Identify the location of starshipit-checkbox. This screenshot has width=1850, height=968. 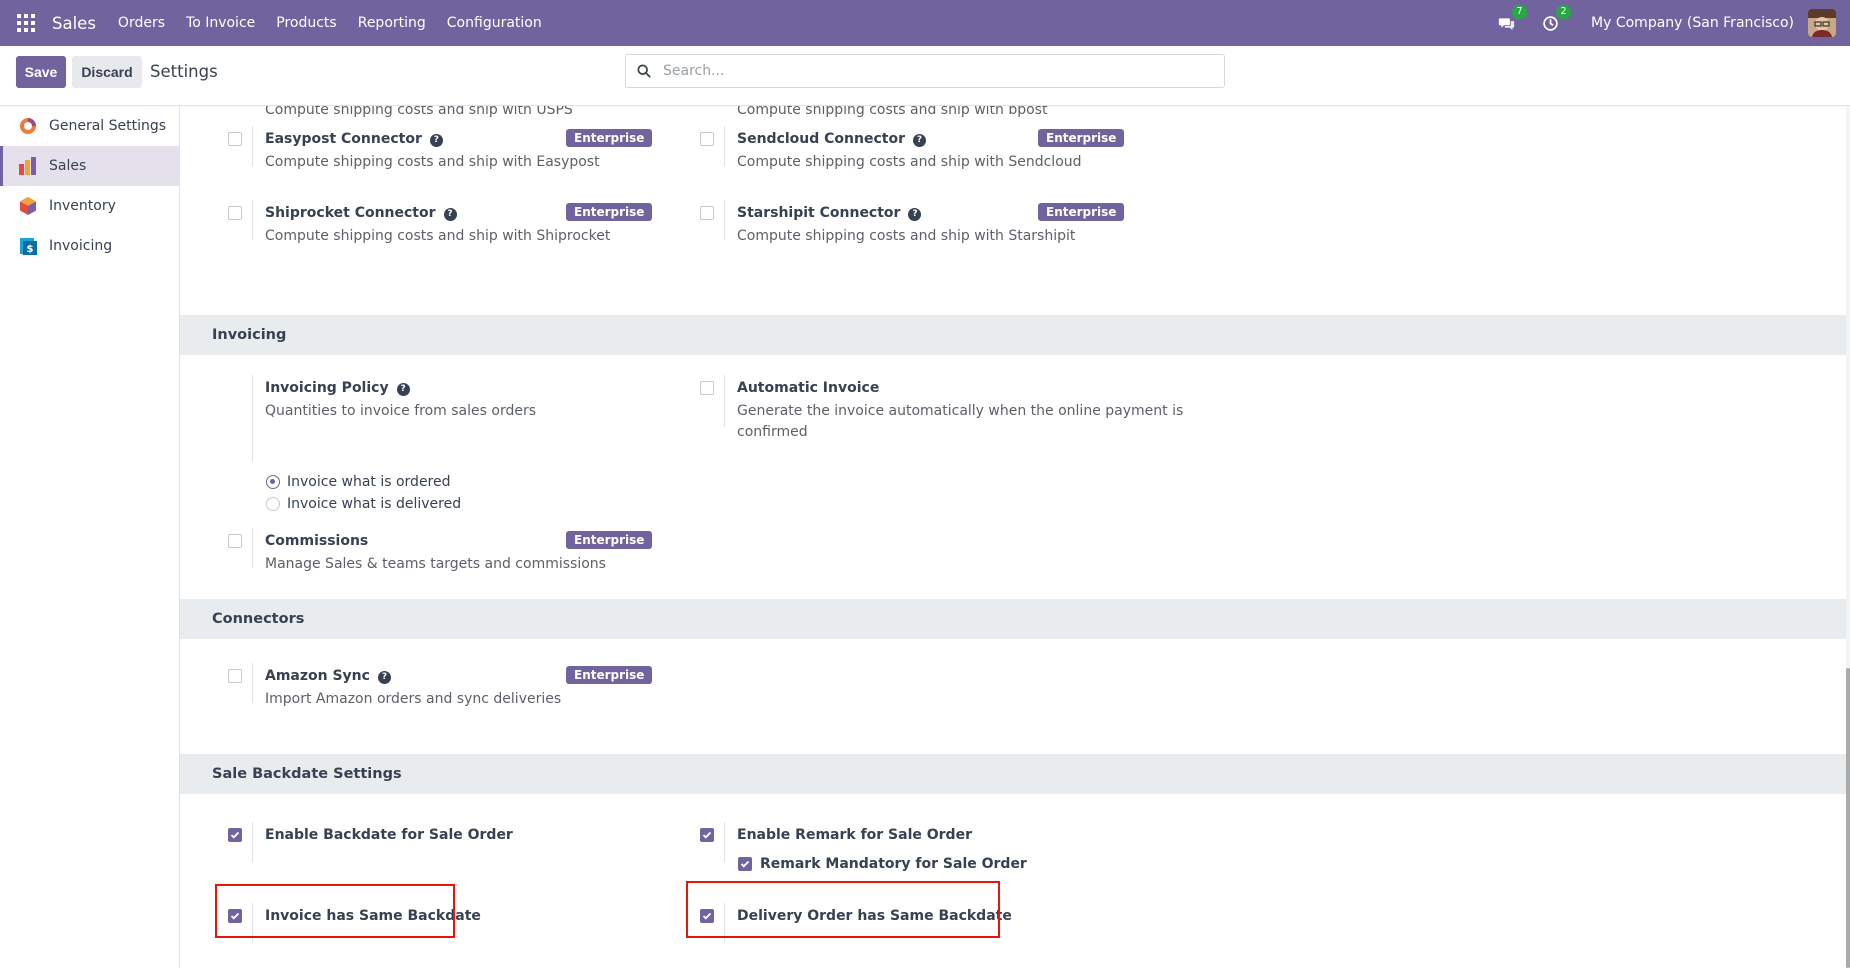
(707, 213).